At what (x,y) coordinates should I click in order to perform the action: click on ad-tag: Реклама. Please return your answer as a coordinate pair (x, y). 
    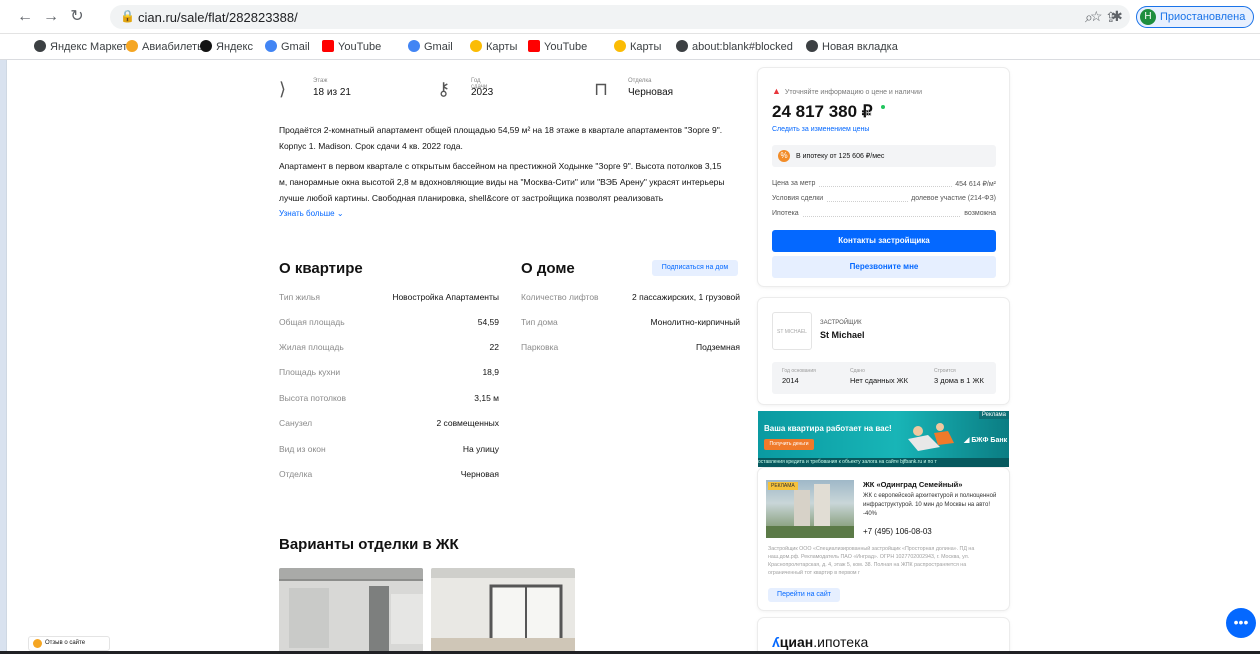
    Looking at the image, I should click on (993, 415).